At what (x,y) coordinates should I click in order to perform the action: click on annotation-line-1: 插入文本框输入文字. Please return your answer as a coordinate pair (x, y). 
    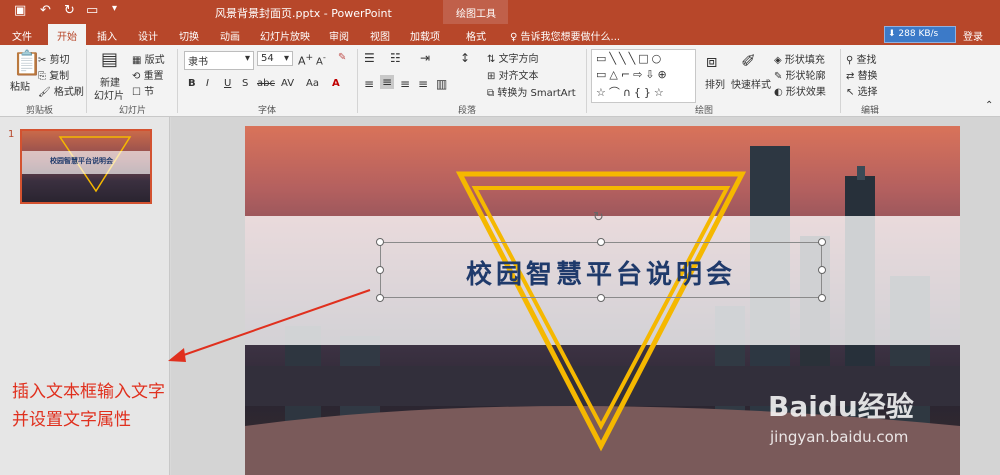
    Looking at the image, I should click on (88, 392).